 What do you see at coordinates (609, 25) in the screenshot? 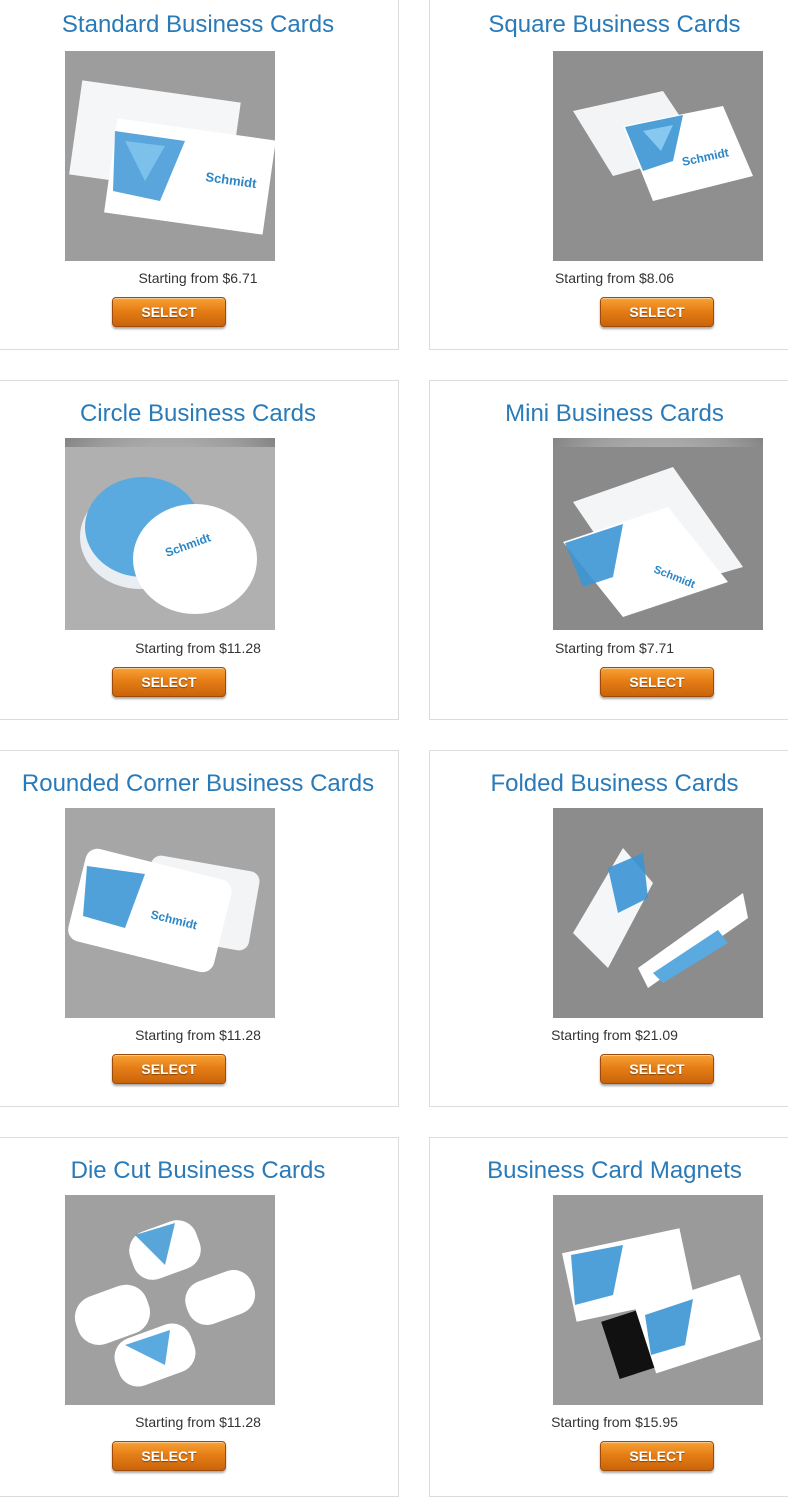
I see `product-title: Square Business Cards` at bounding box center [609, 25].